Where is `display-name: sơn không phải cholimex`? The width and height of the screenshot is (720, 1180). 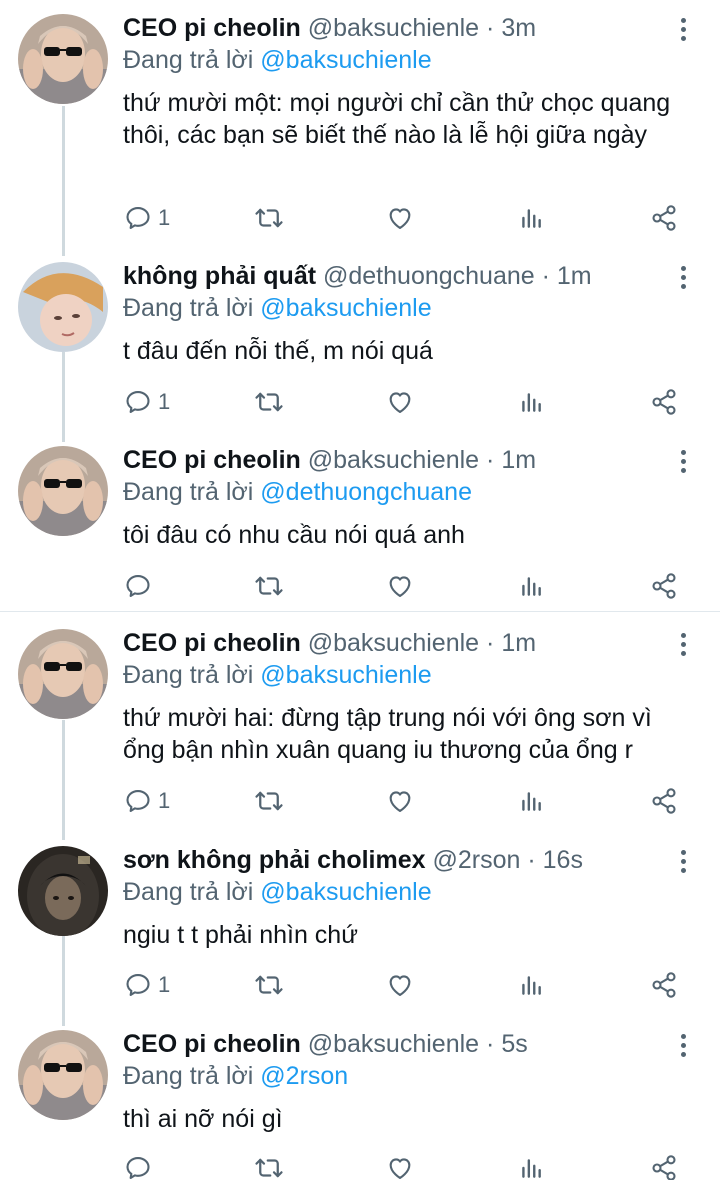 display-name: sơn không phải cholimex is located at coordinates (274, 860).